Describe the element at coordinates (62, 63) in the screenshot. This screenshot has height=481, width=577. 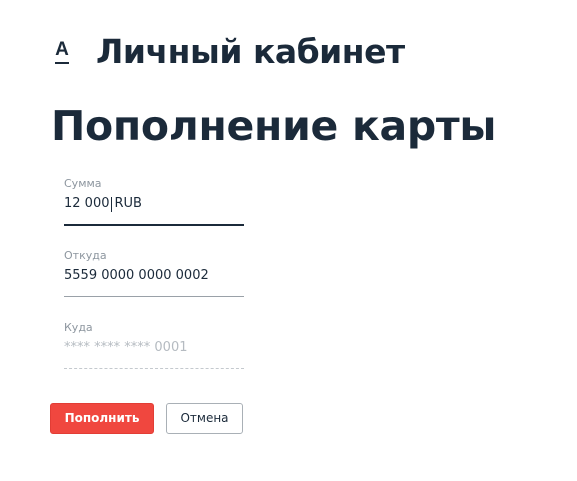
I see `logo-underline` at that location.